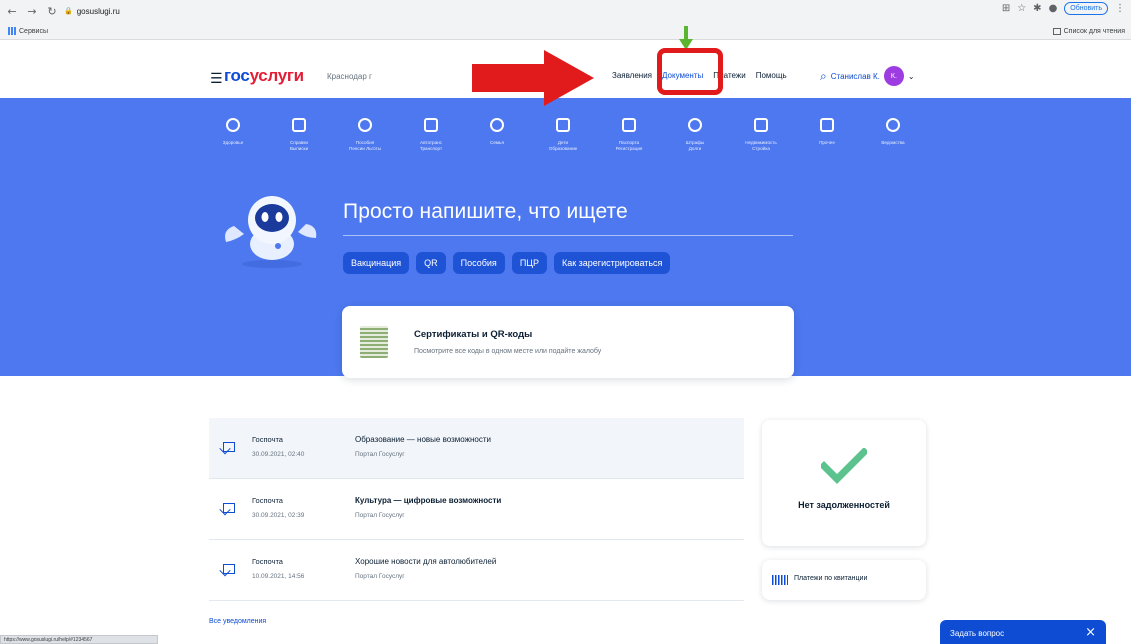  What do you see at coordinates (629, 125) in the screenshot?
I see `passport-icon` at bounding box center [629, 125].